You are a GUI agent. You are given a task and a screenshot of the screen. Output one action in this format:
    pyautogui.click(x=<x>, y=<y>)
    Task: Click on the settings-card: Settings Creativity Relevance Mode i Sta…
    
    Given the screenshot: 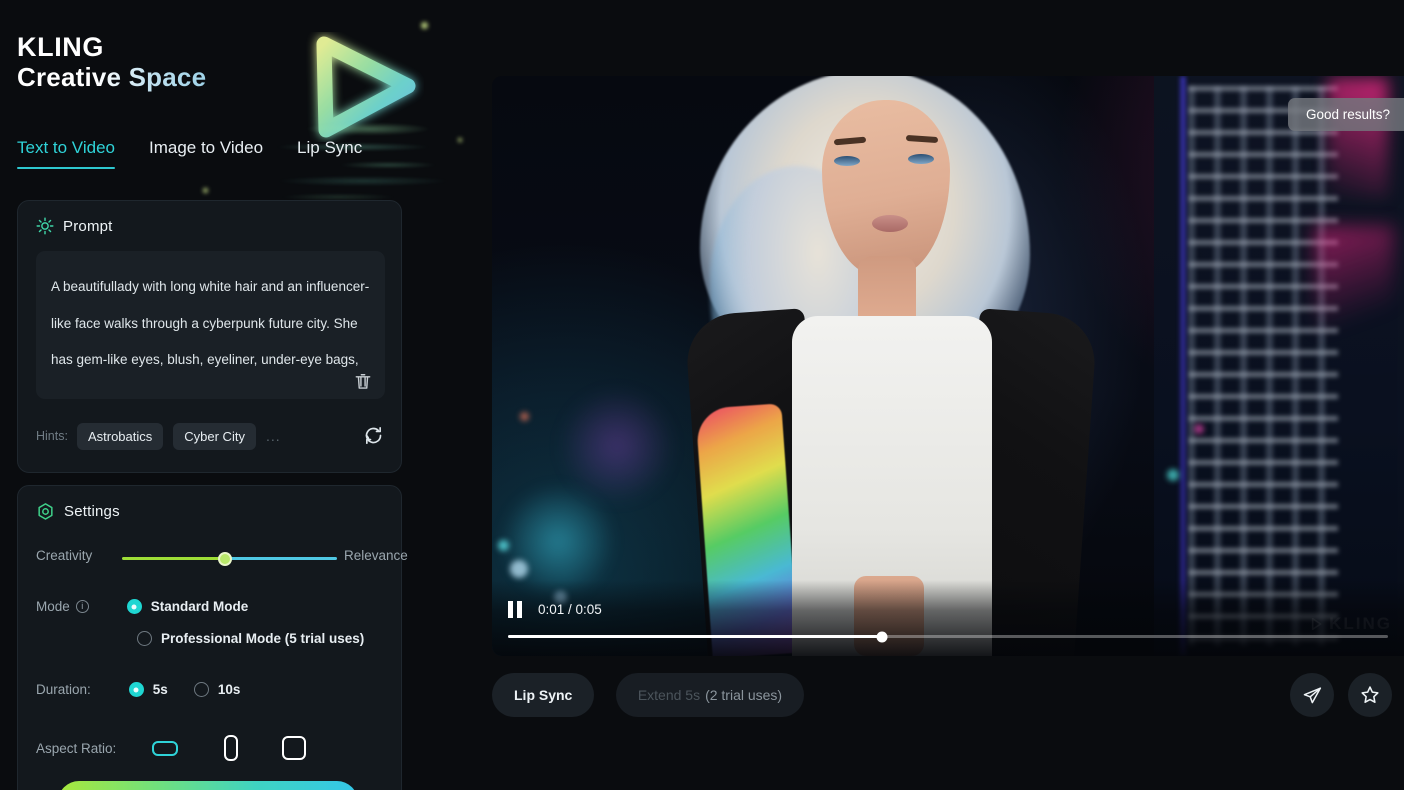 What is the action you would take?
    pyautogui.click(x=212, y=637)
    